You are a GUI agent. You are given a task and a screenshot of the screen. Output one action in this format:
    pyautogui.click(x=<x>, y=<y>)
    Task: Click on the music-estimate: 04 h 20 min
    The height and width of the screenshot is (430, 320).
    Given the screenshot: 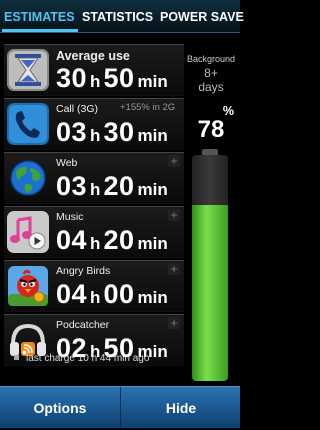 What is the action you would take?
    pyautogui.click(x=113, y=240)
    